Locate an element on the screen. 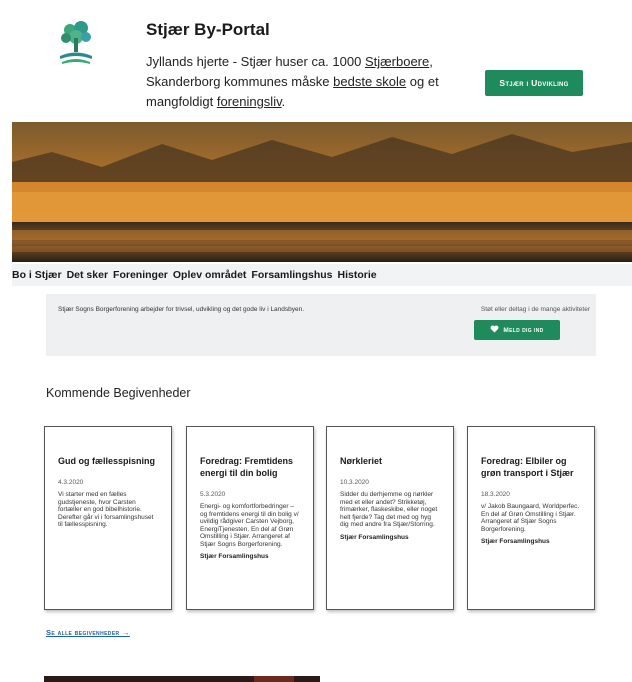 This screenshot has height=682, width=632. event-date: 4.3.2020 is located at coordinates (71, 482).